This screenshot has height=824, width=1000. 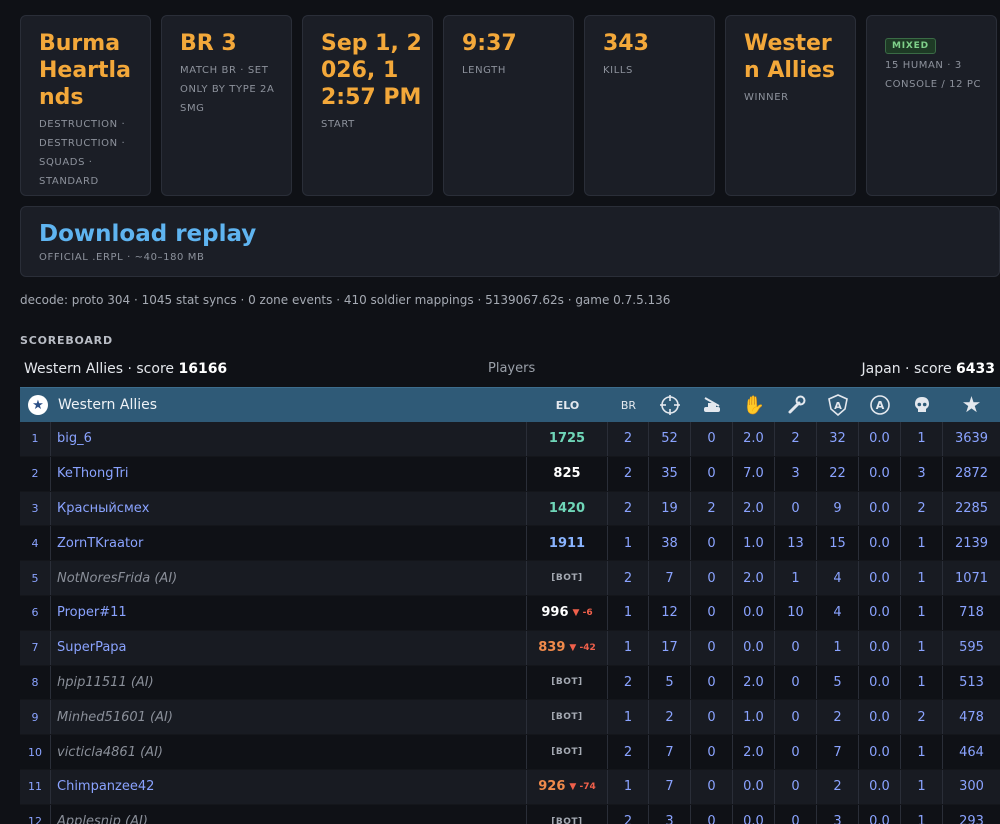 What do you see at coordinates (35, 473) in the screenshot?
I see `player-rank: 2` at bounding box center [35, 473].